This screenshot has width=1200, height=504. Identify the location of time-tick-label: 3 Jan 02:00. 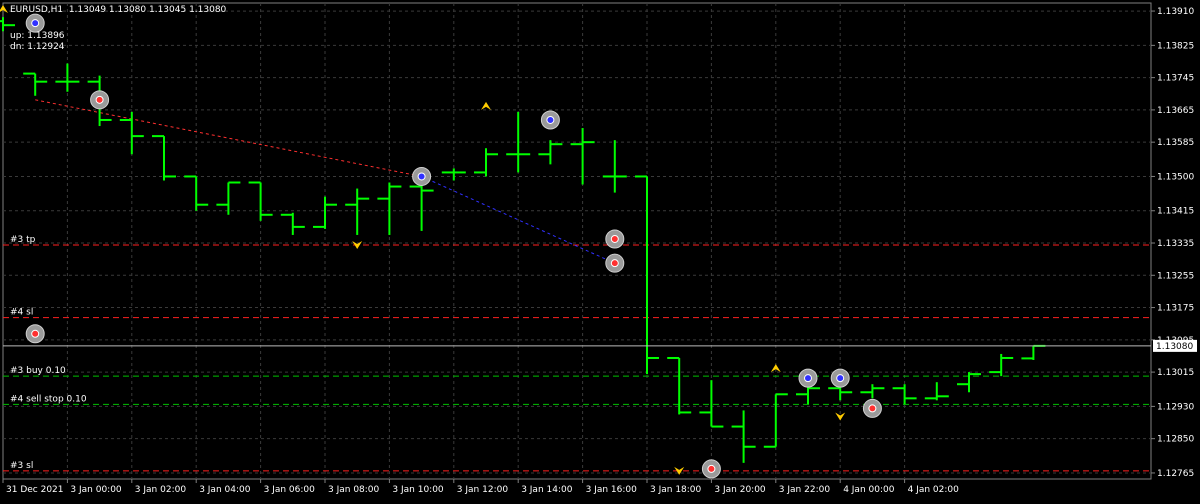
(161, 490).